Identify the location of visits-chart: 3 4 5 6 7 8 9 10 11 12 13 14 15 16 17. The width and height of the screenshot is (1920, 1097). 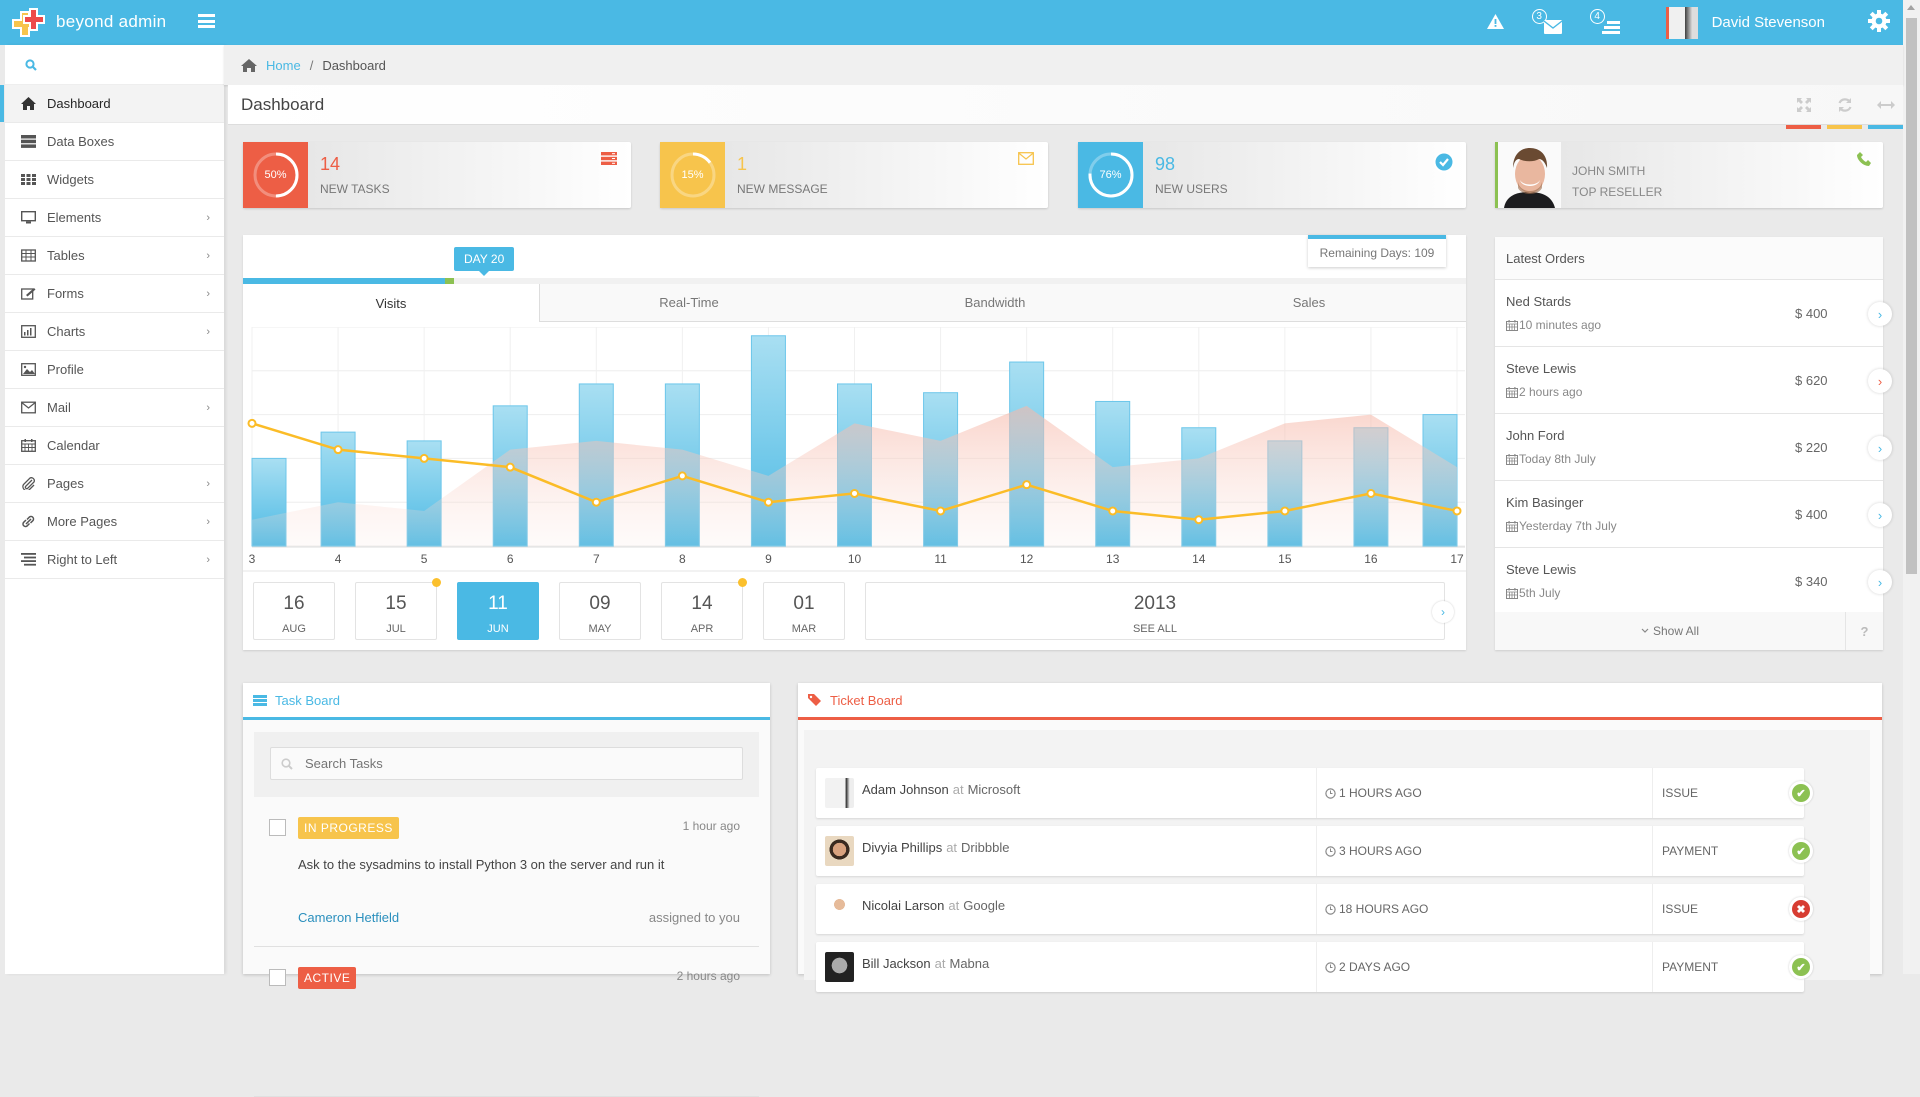
(854, 449).